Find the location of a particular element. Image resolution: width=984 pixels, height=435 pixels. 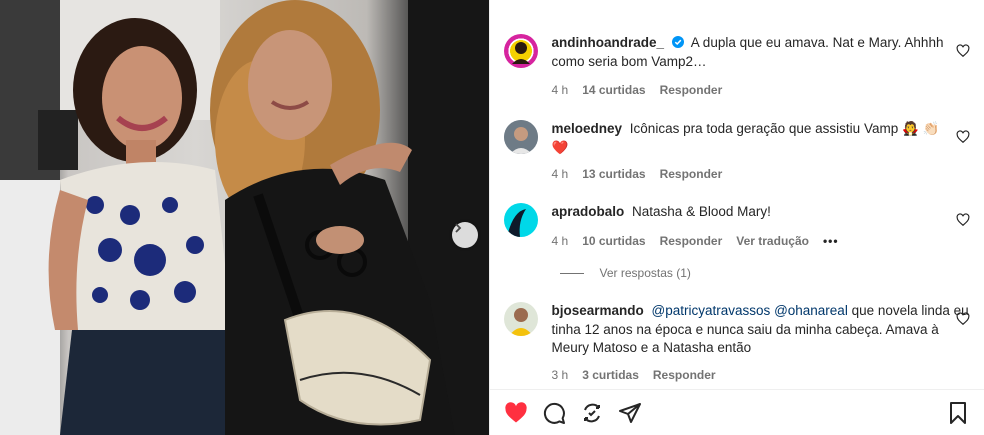

next-image-button is located at coordinates (465, 235).